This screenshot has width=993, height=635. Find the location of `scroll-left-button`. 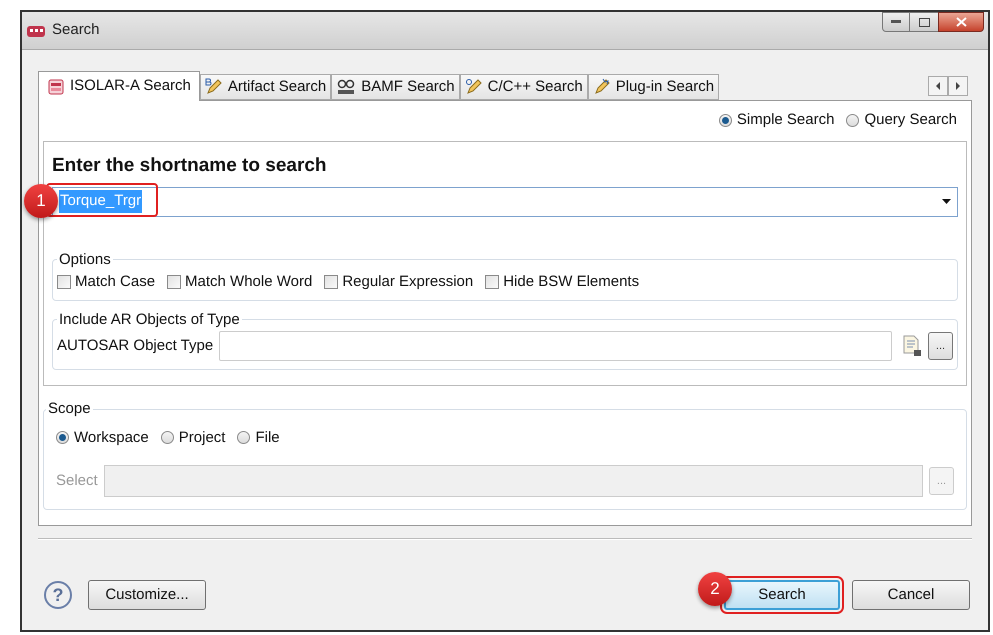

scroll-left-button is located at coordinates (938, 86).